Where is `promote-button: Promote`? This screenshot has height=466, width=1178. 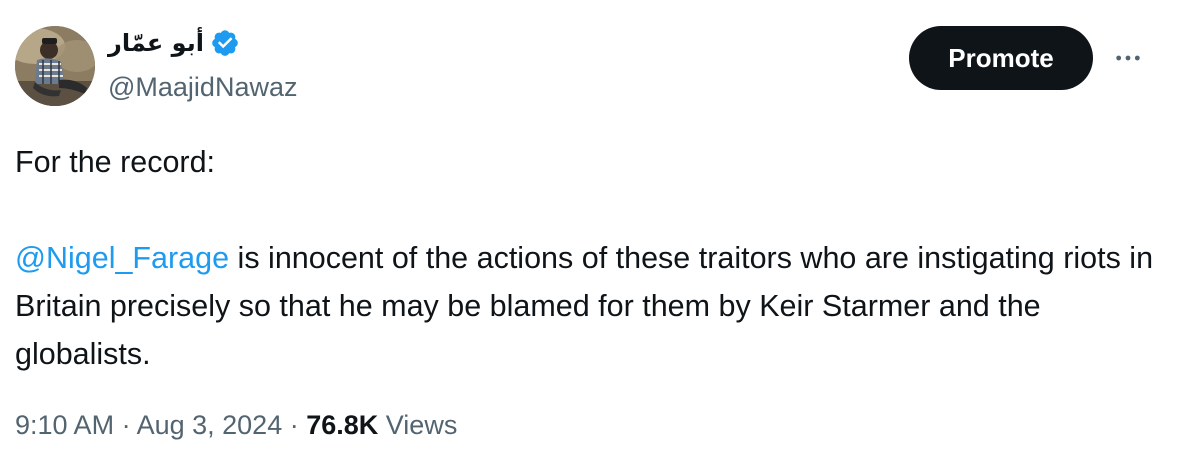
promote-button: Promote is located at coordinates (1001, 58).